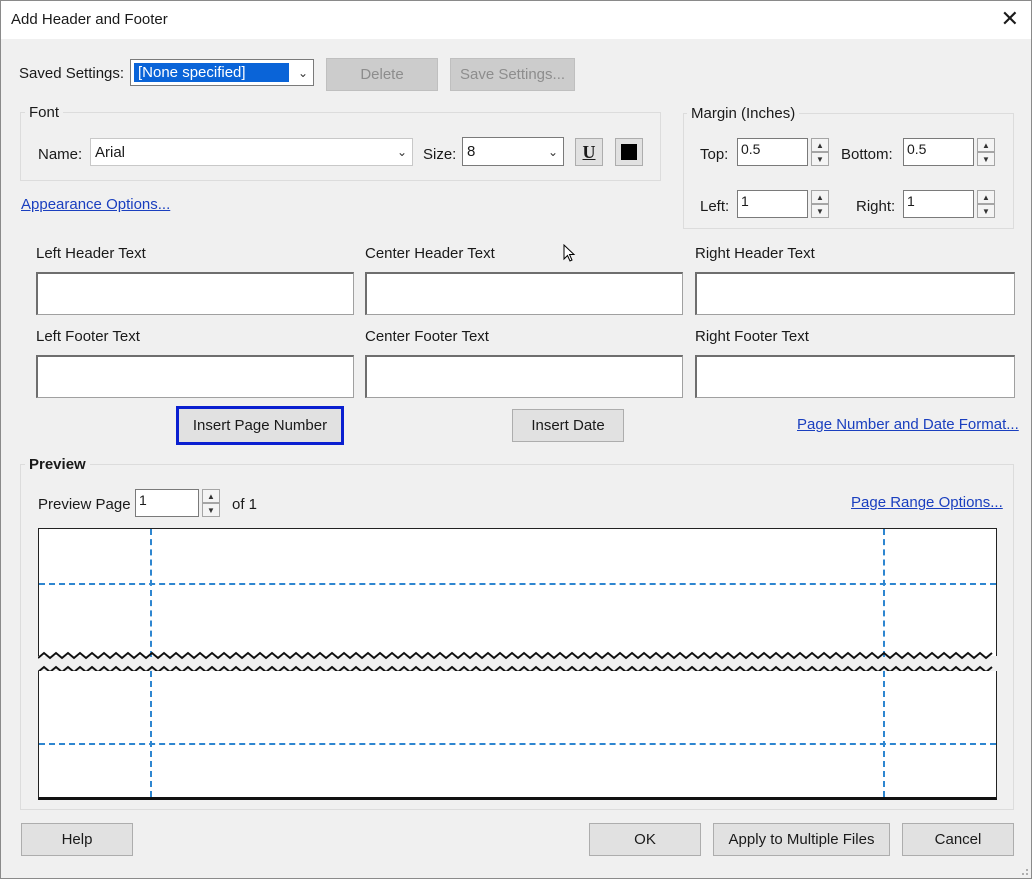  Describe the element at coordinates (938, 152) in the screenshot. I see `margin-bottom-input: 0.5` at that location.